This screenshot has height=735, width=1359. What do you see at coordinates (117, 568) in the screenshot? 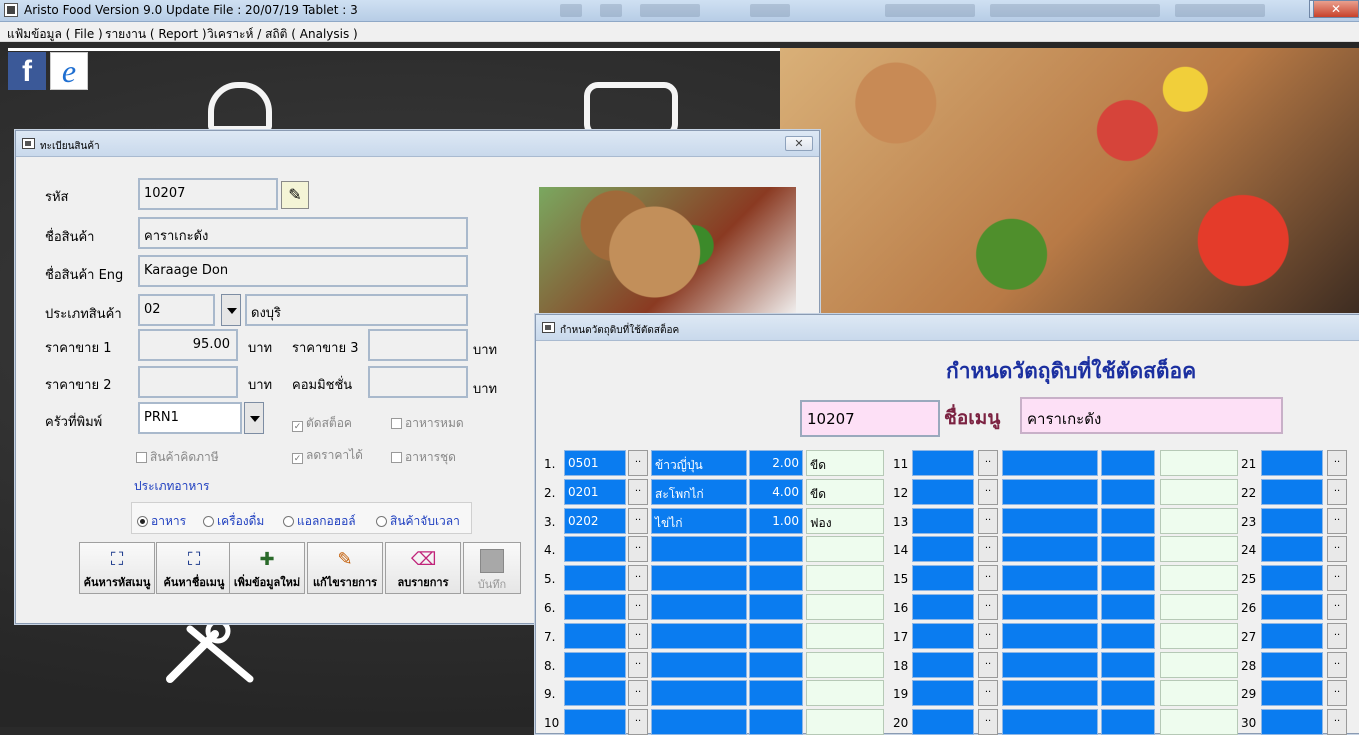
I see `search-code-button: ⛶ ค้นหารหัสเมนู` at bounding box center [117, 568].